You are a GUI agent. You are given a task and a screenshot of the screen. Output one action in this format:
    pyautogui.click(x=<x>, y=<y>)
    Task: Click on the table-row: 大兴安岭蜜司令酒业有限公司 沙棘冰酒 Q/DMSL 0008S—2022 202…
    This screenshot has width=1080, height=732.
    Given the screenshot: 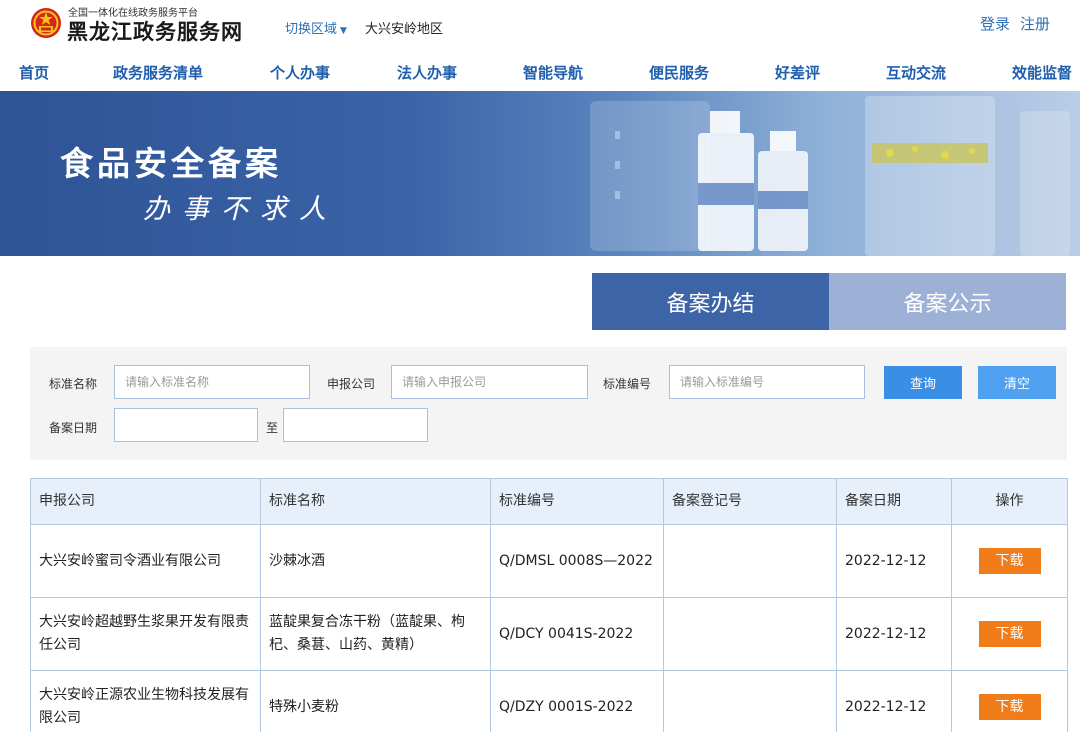 What is the action you would take?
    pyautogui.click(x=549, y=561)
    